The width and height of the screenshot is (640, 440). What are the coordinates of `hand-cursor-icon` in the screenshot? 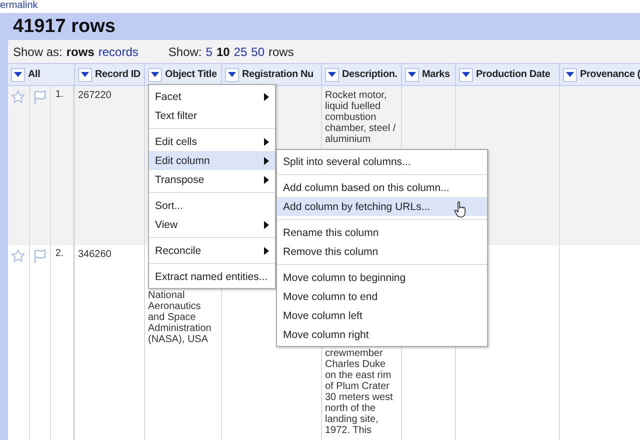 It's located at (460, 209).